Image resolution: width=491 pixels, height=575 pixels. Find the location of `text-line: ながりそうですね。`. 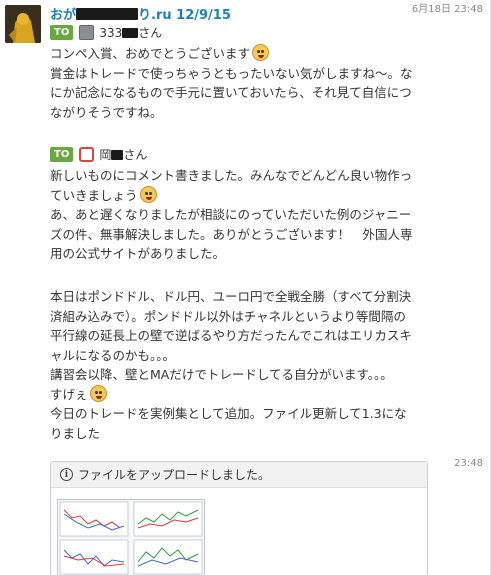

text-line: ながりそうですね。 is located at coordinates (106, 112).